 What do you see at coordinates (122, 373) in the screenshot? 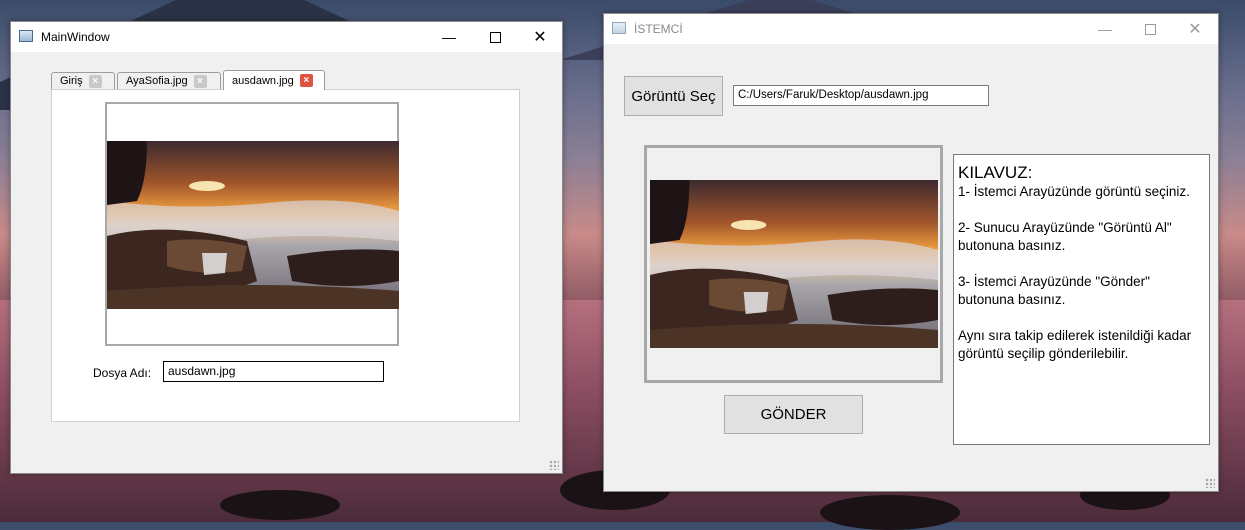
I see `filename-label: Dosya Adı:` at bounding box center [122, 373].